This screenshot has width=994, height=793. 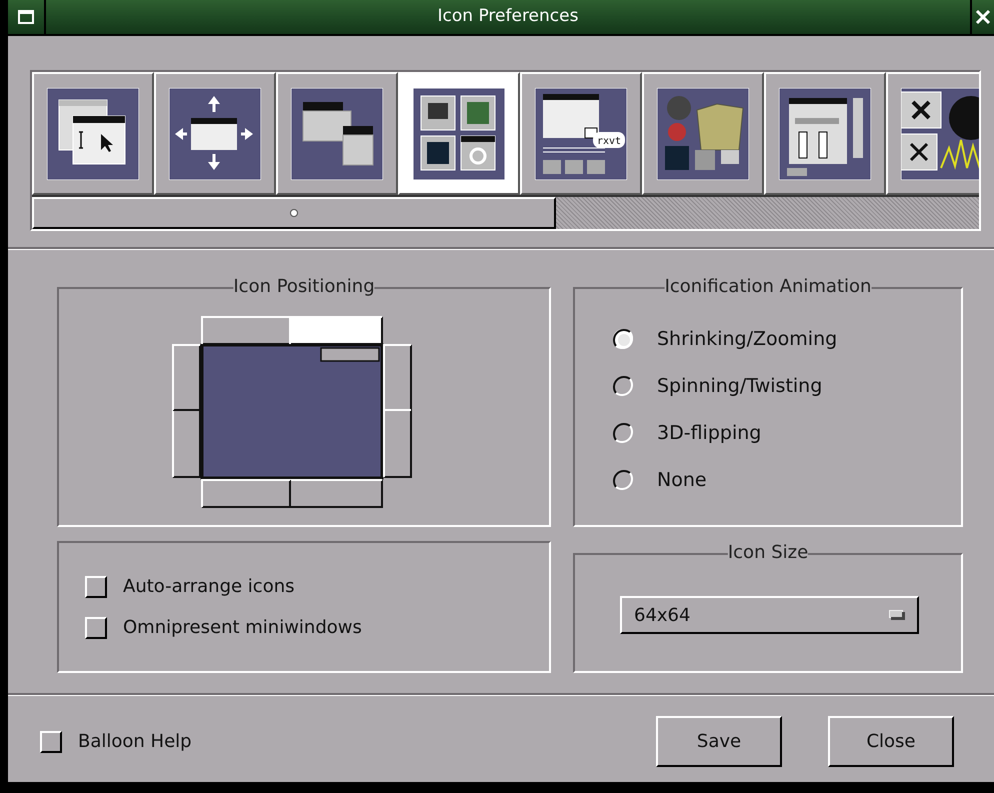 What do you see at coordinates (26, 17) in the screenshot?
I see `window-icon` at bounding box center [26, 17].